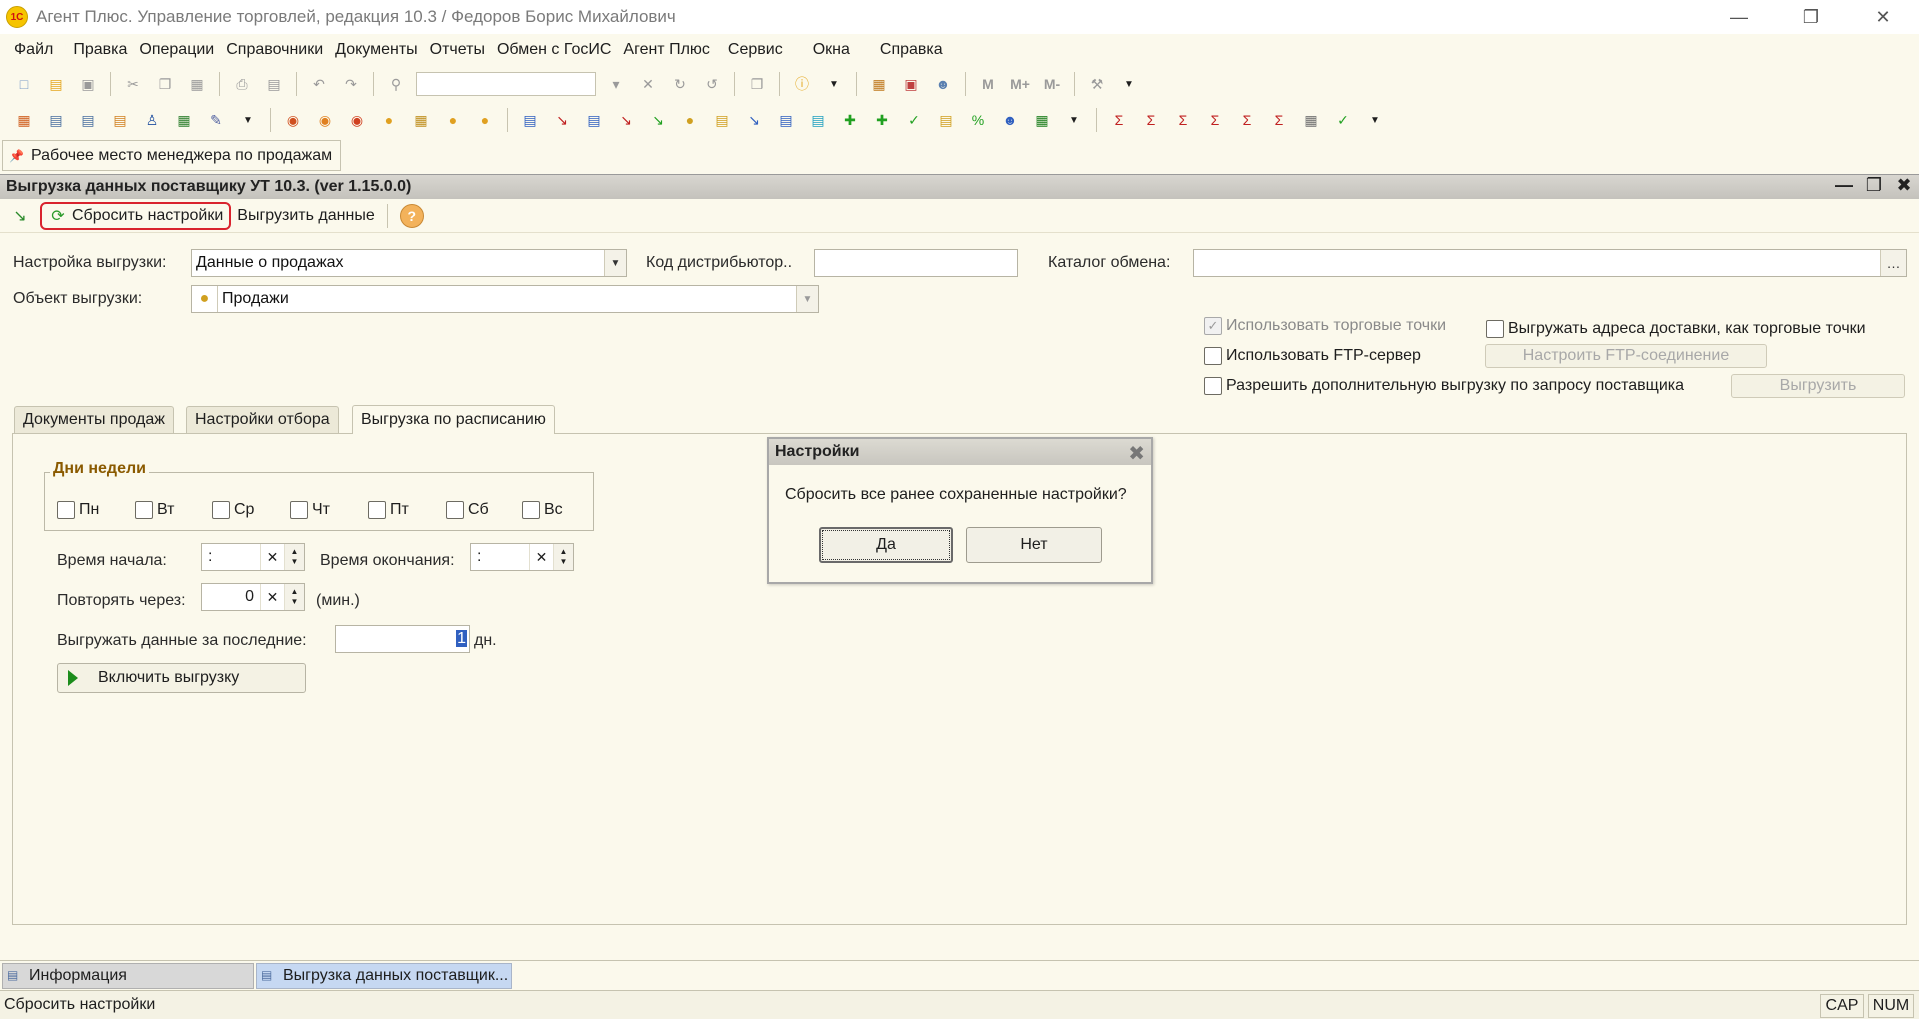 Image resolution: width=1919 pixels, height=1019 pixels. What do you see at coordinates (233, 510) in the screenshot?
I see `day-wed-checkbox: Ср` at bounding box center [233, 510].